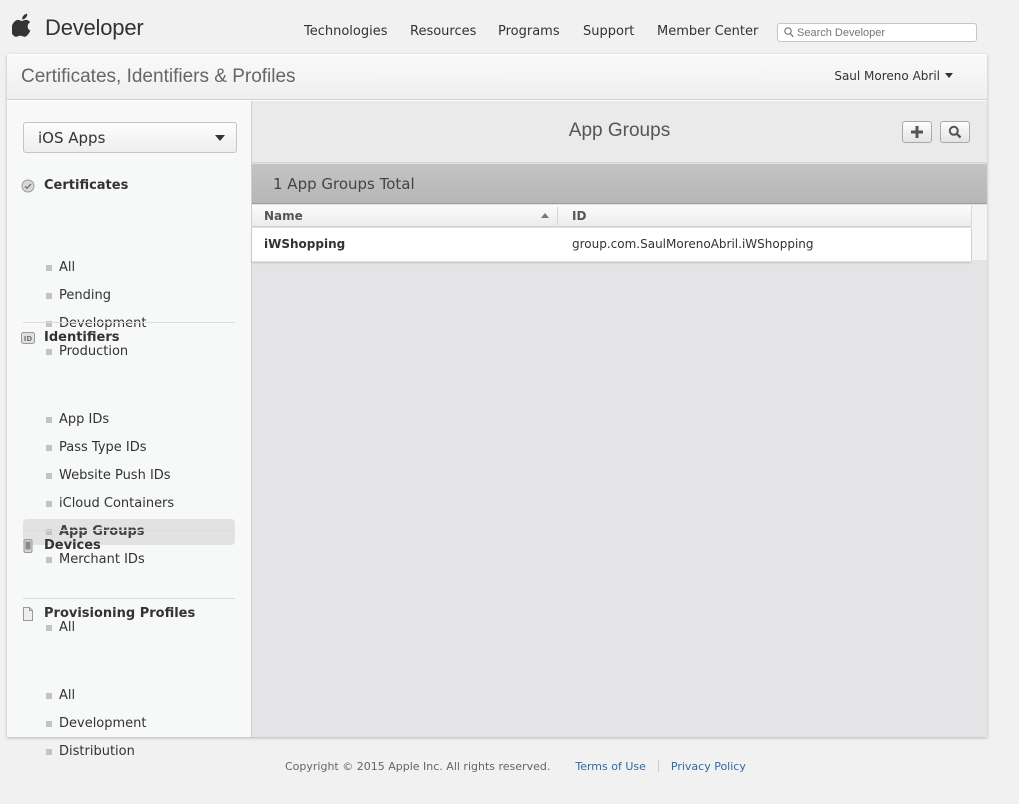 This screenshot has width=1019, height=804. I want to click on nav-programs: Programs, so click(529, 31).